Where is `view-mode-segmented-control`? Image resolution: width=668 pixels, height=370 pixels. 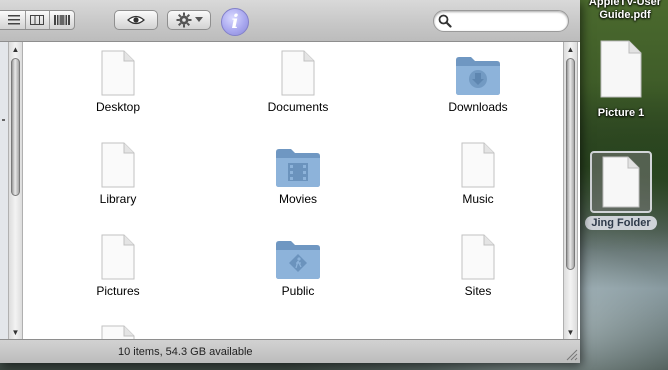
view-mode-segmented-control is located at coordinates (37, 20).